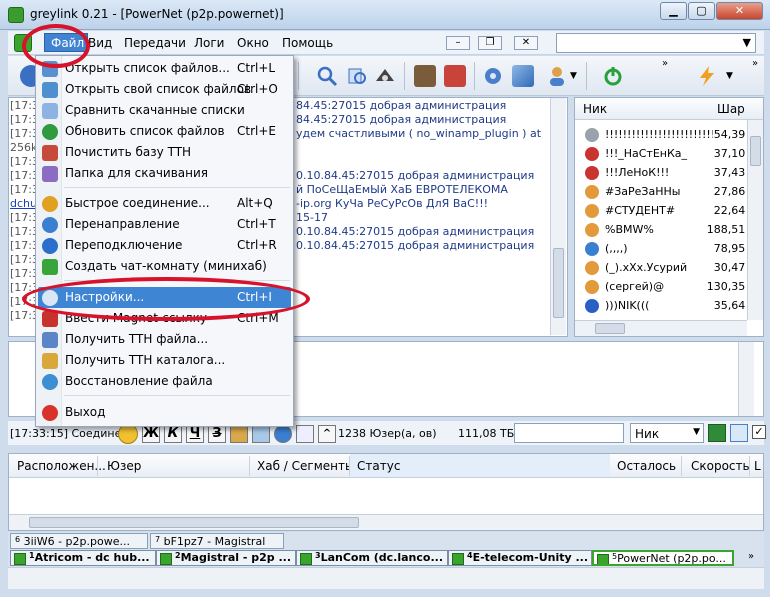 The width and height of the screenshot is (770, 597). What do you see at coordinates (667, 433) in the screenshot?
I see `user-filter-select: Ник ▼` at bounding box center [667, 433].